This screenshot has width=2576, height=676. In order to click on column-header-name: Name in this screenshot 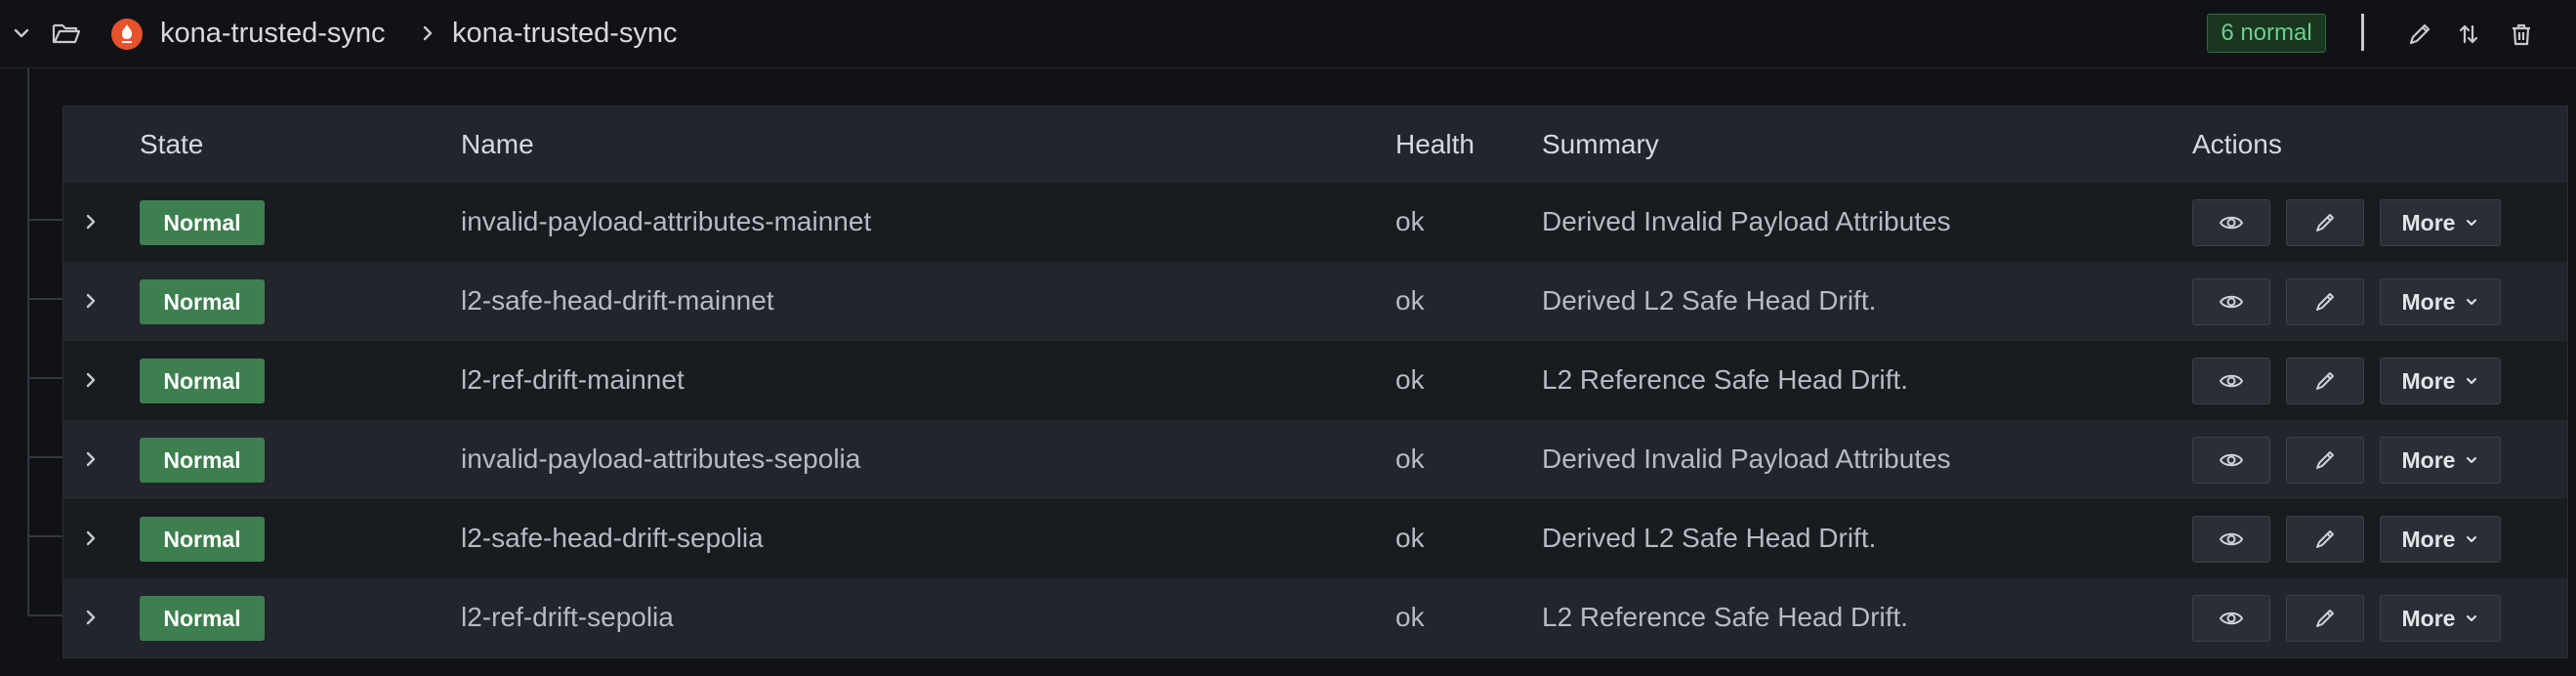, I will do `click(497, 144)`.